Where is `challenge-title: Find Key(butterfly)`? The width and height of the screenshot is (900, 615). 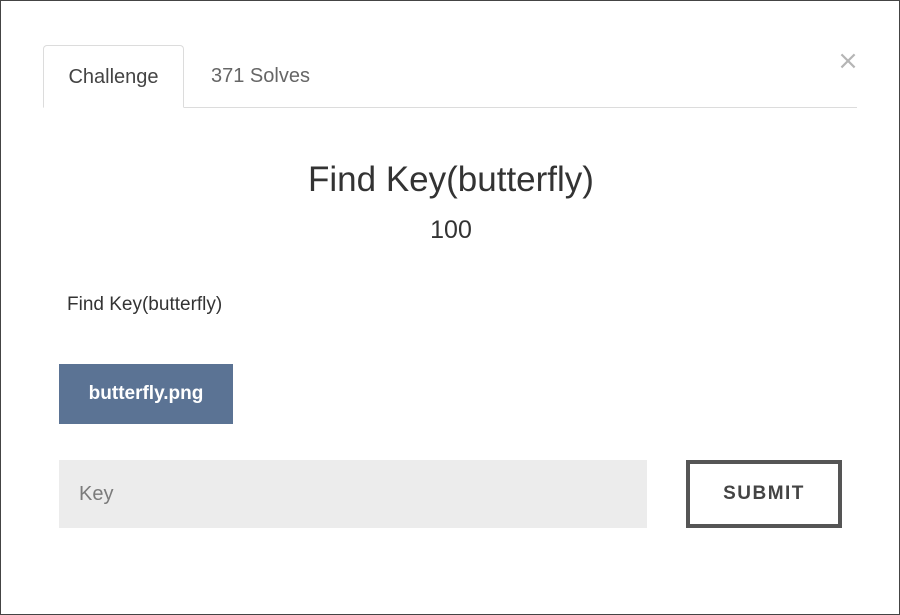 challenge-title: Find Key(butterfly) is located at coordinates (451, 179).